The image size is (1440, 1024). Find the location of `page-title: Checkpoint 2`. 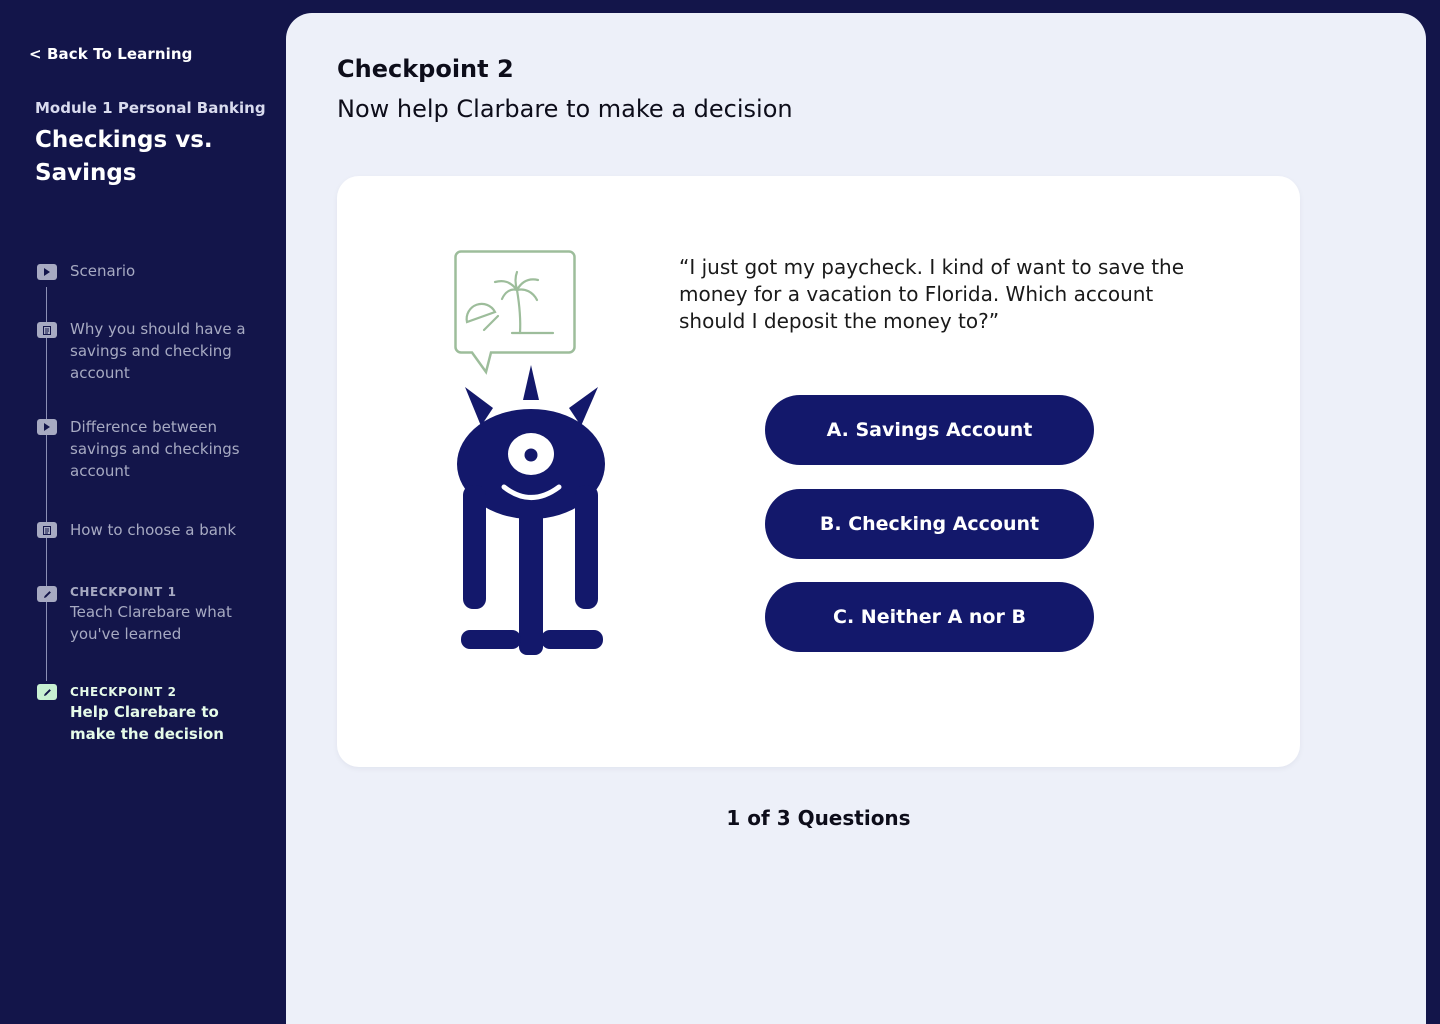

page-title: Checkpoint 2 is located at coordinates (425, 69).